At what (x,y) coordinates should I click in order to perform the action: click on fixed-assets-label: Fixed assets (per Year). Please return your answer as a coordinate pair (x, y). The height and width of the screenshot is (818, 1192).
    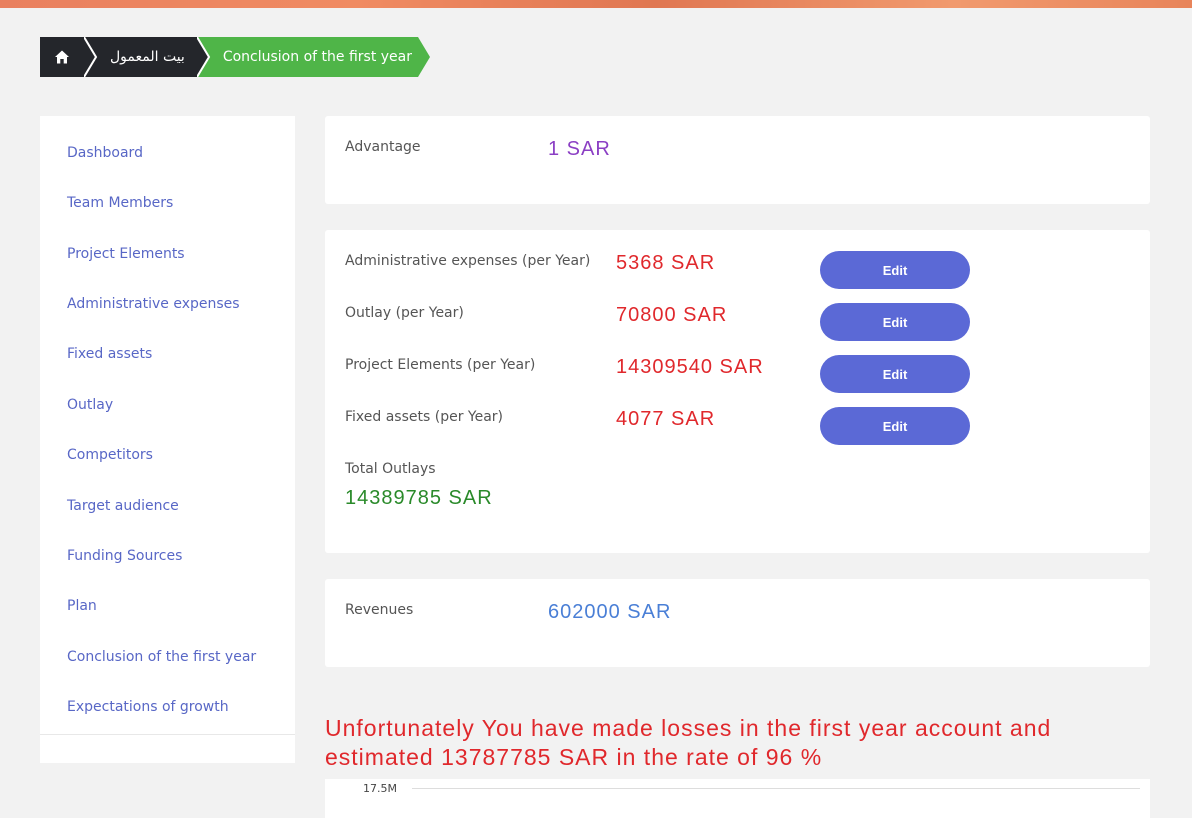
    Looking at the image, I should click on (424, 417).